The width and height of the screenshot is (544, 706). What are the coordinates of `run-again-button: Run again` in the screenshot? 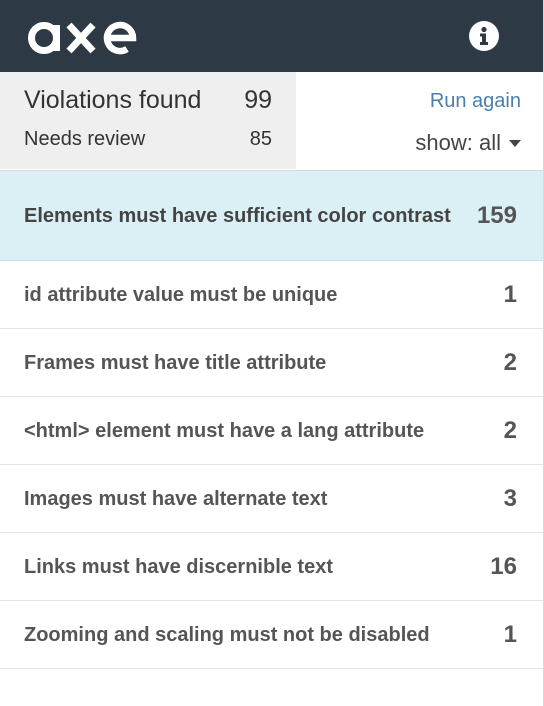 It's located at (475, 101).